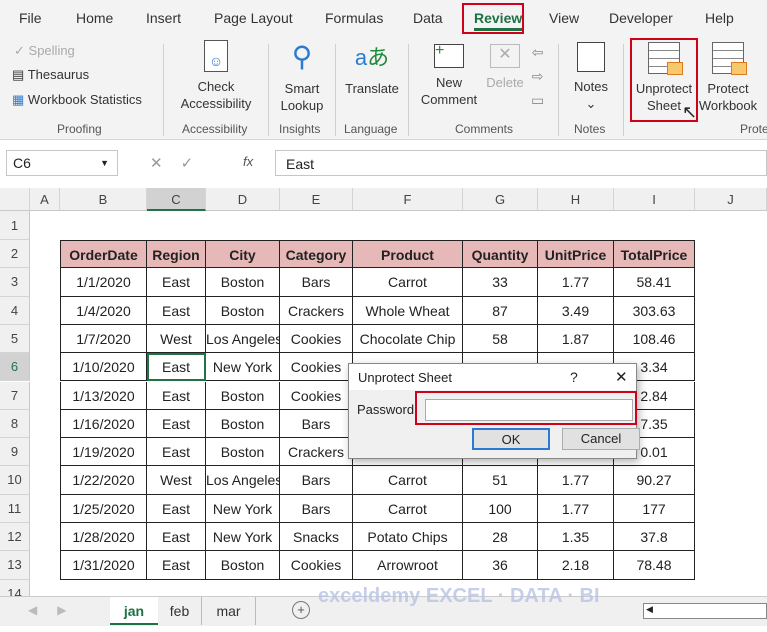  I want to click on table-cell: 1/10/2020, so click(103, 367).